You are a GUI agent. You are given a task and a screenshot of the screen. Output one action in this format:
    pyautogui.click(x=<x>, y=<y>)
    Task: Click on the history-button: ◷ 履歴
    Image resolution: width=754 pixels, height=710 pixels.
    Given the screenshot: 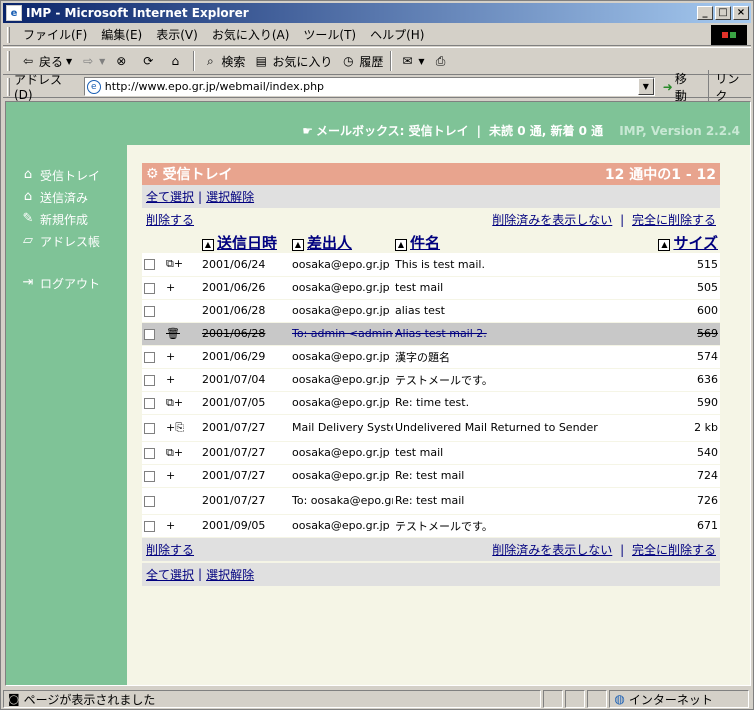 What is the action you would take?
    pyautogui.click(x=361, y=61)
    